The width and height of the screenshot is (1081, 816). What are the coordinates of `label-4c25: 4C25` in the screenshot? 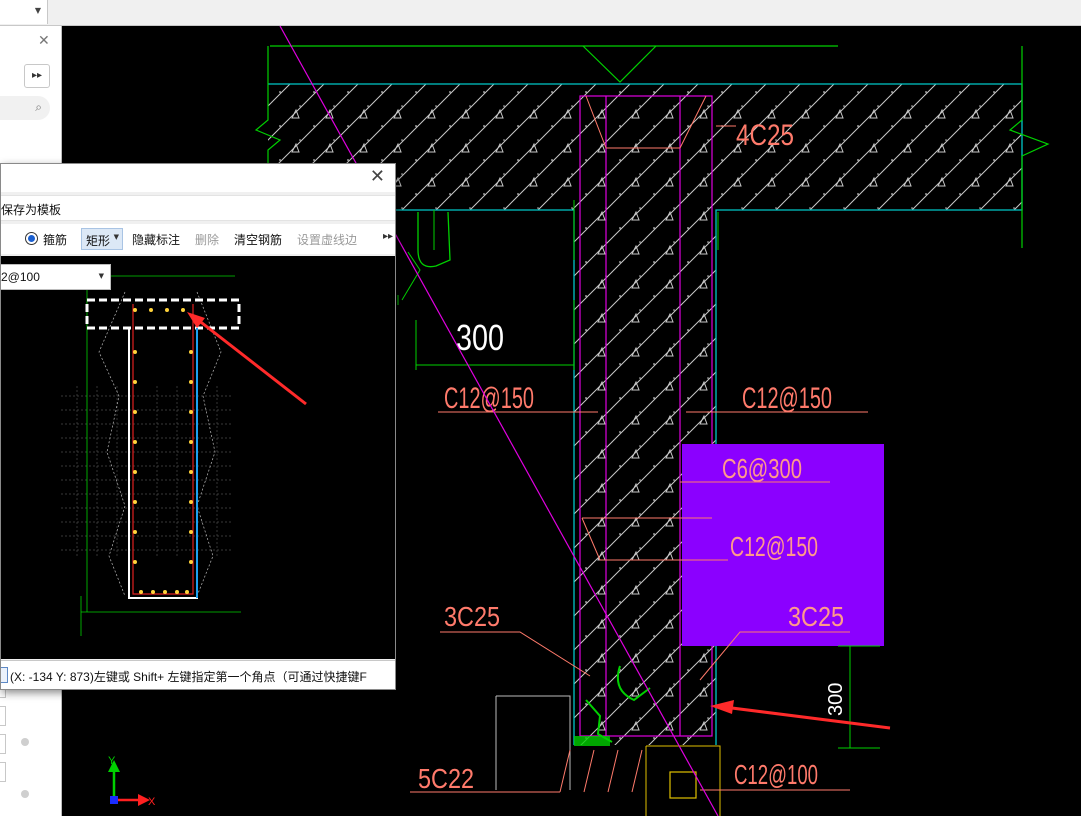 It's located at (765, 135).